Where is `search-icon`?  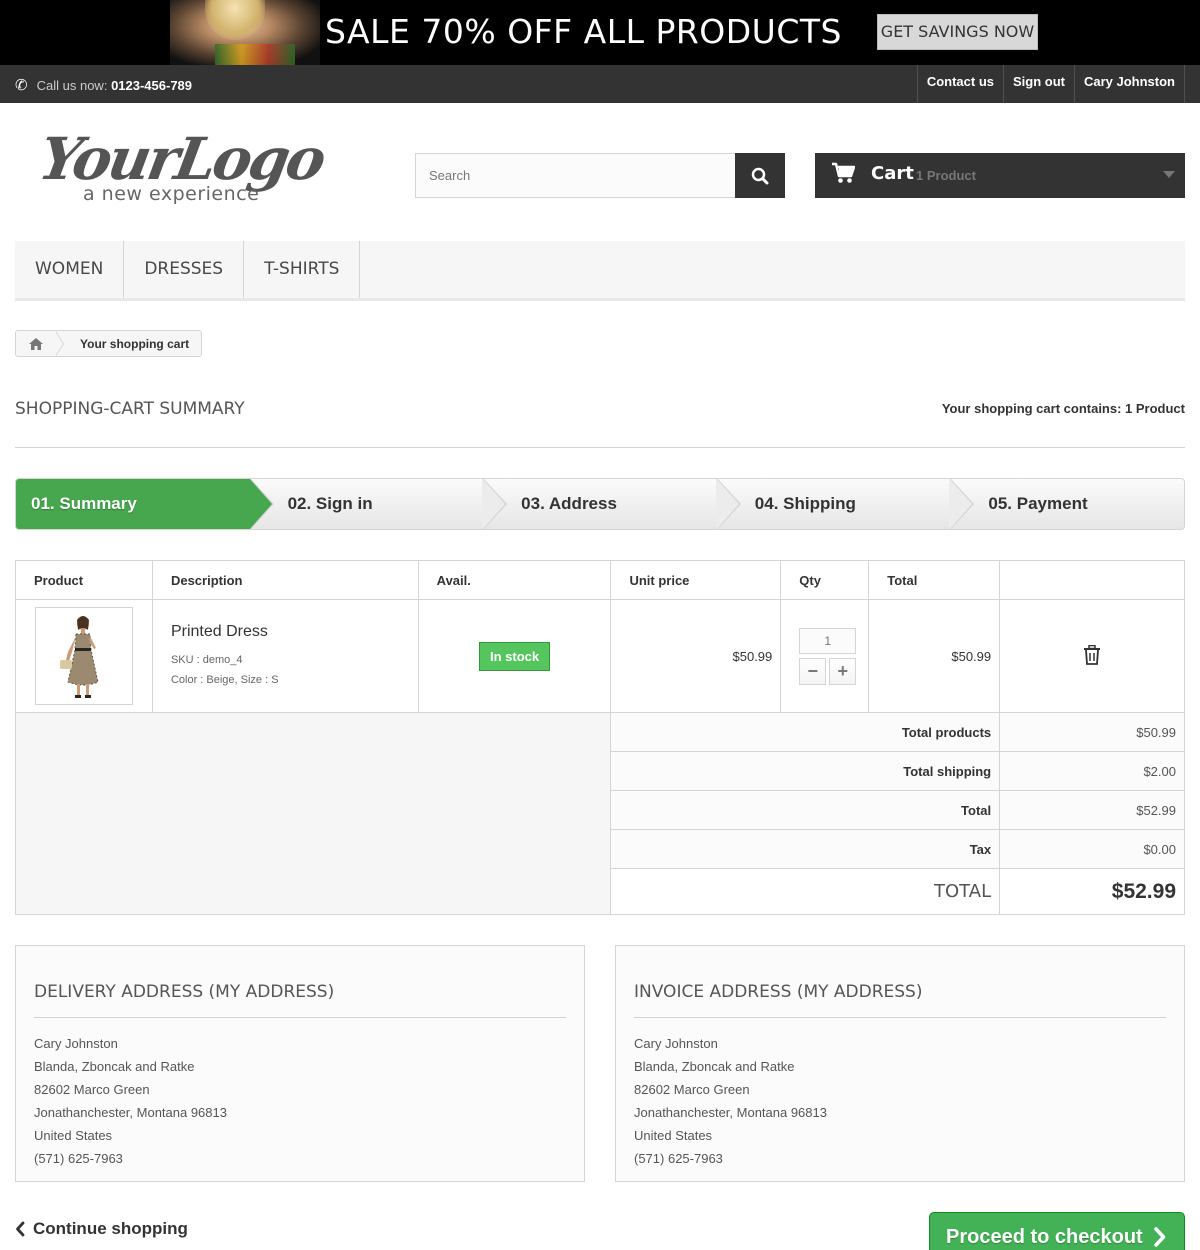
search-icon is located at coordinates (760, 175).